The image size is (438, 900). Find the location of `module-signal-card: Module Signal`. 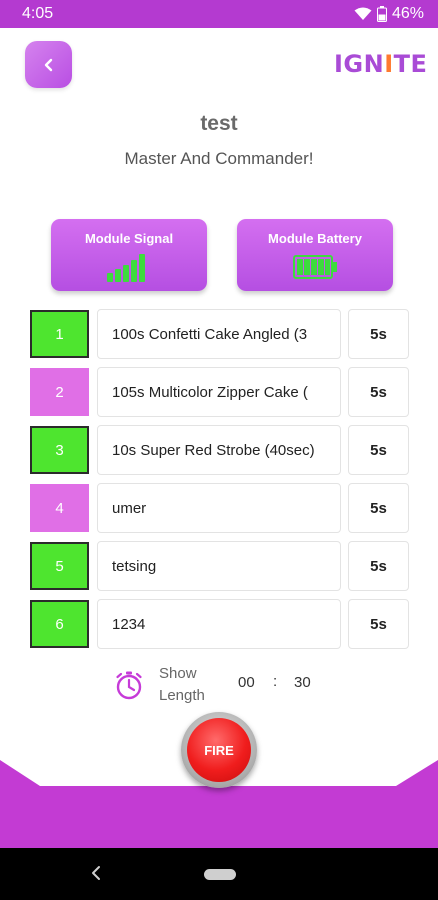

module-signal-card: Module Signal is located at coordinates (129, 255).